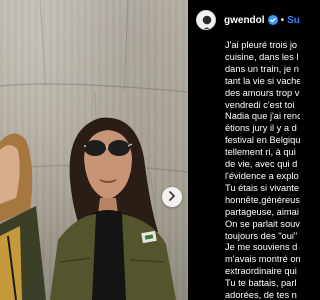  What do you see at coordinates (261, 271) in the screenshot?
I see `caption-line: extraordinaire qui` at bounding box center [261, 271].